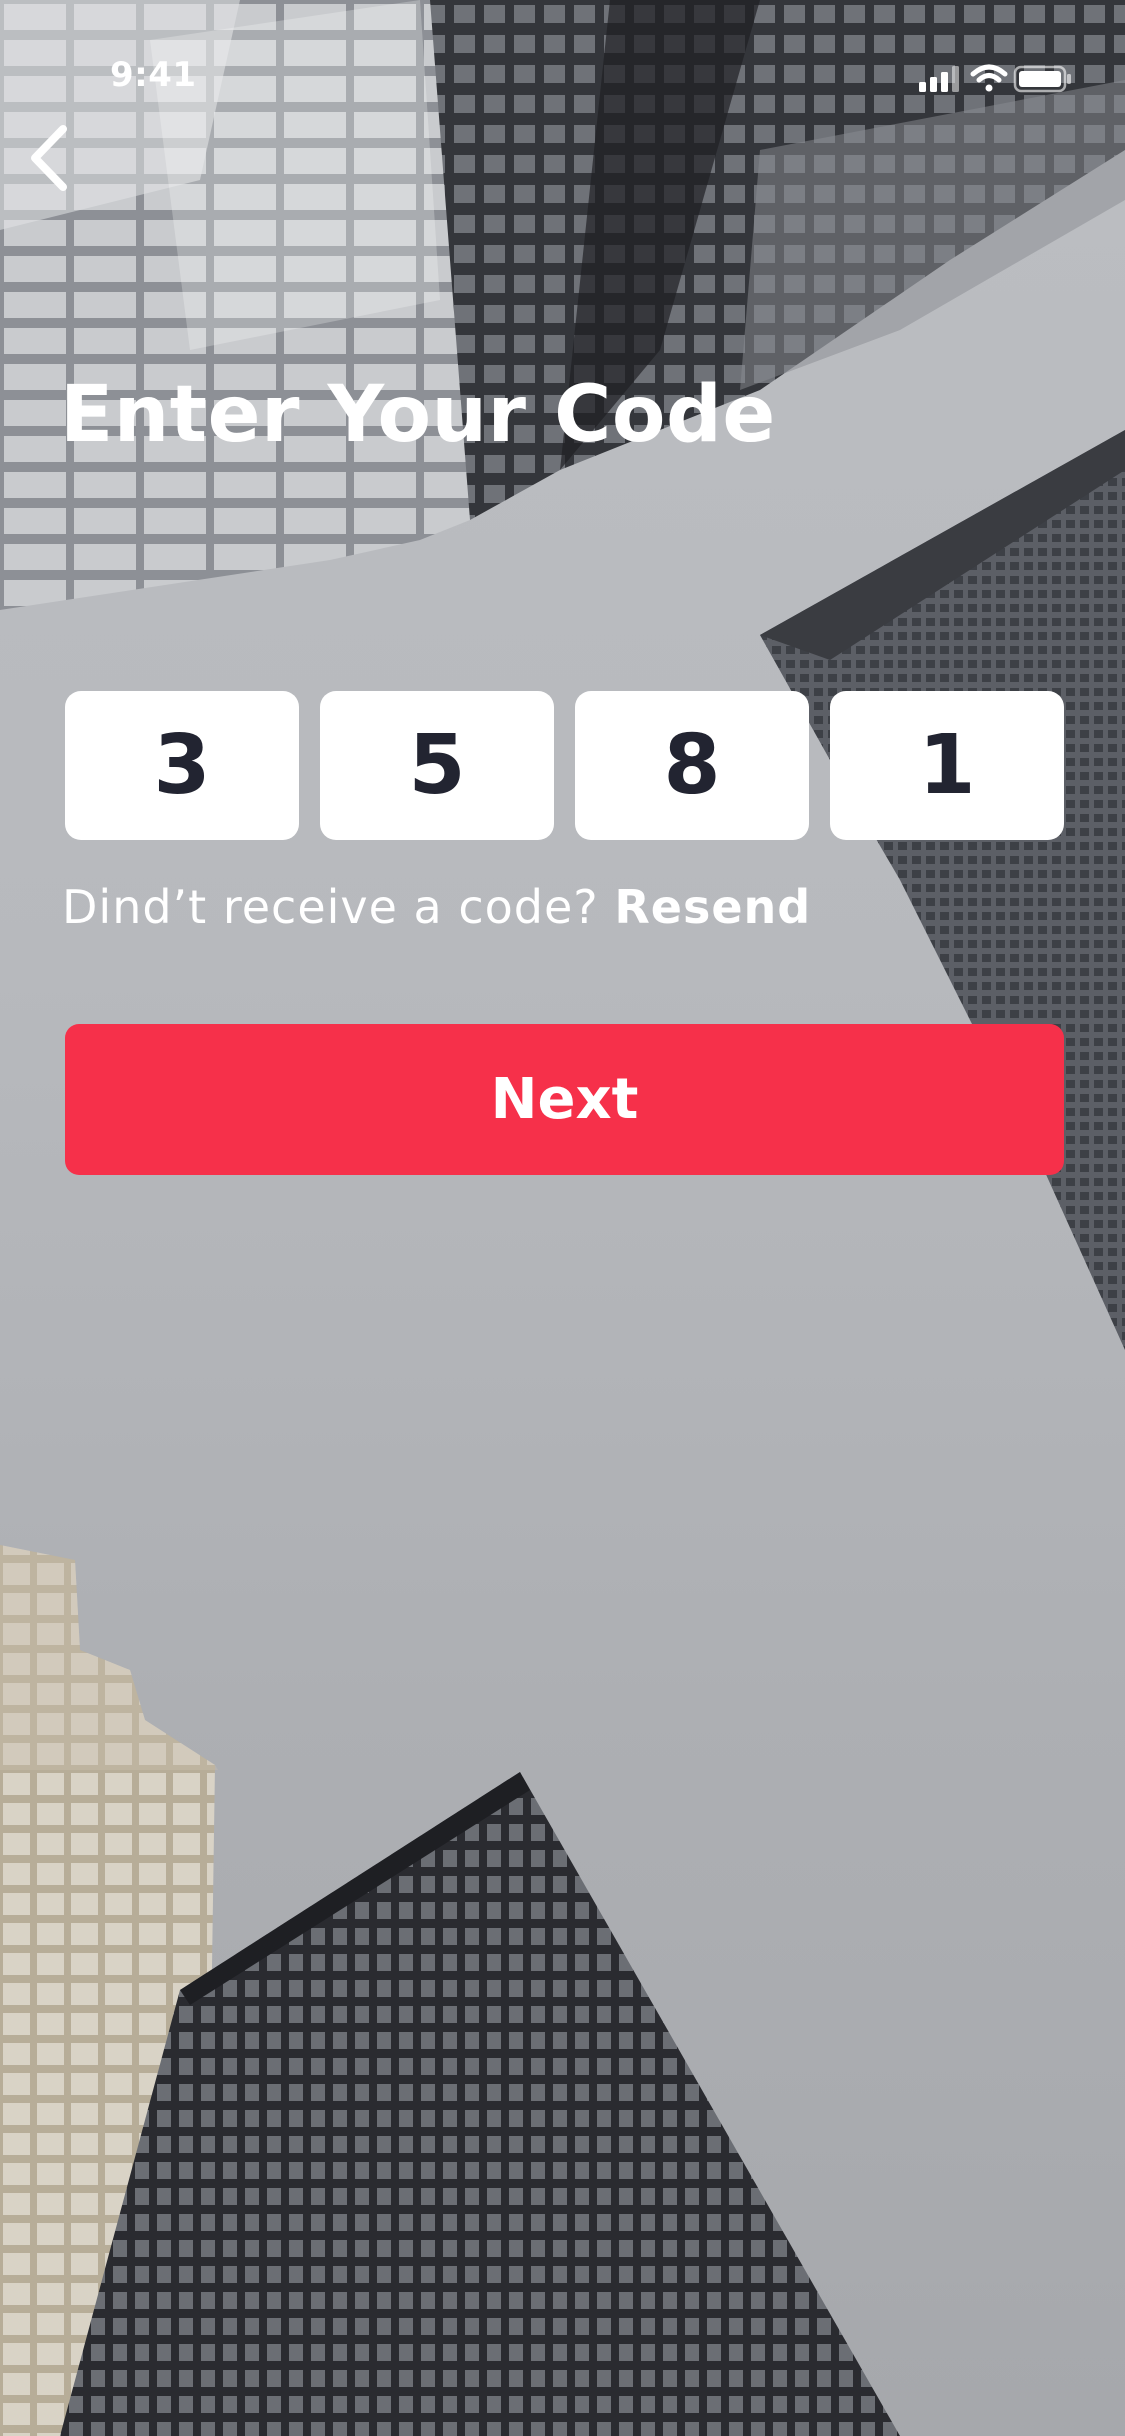 The height and width of the screenshot is (2436, 1125). Describe the element at coordinates (989, 78) in the screenshot. I see `wifi-icon` at that location.